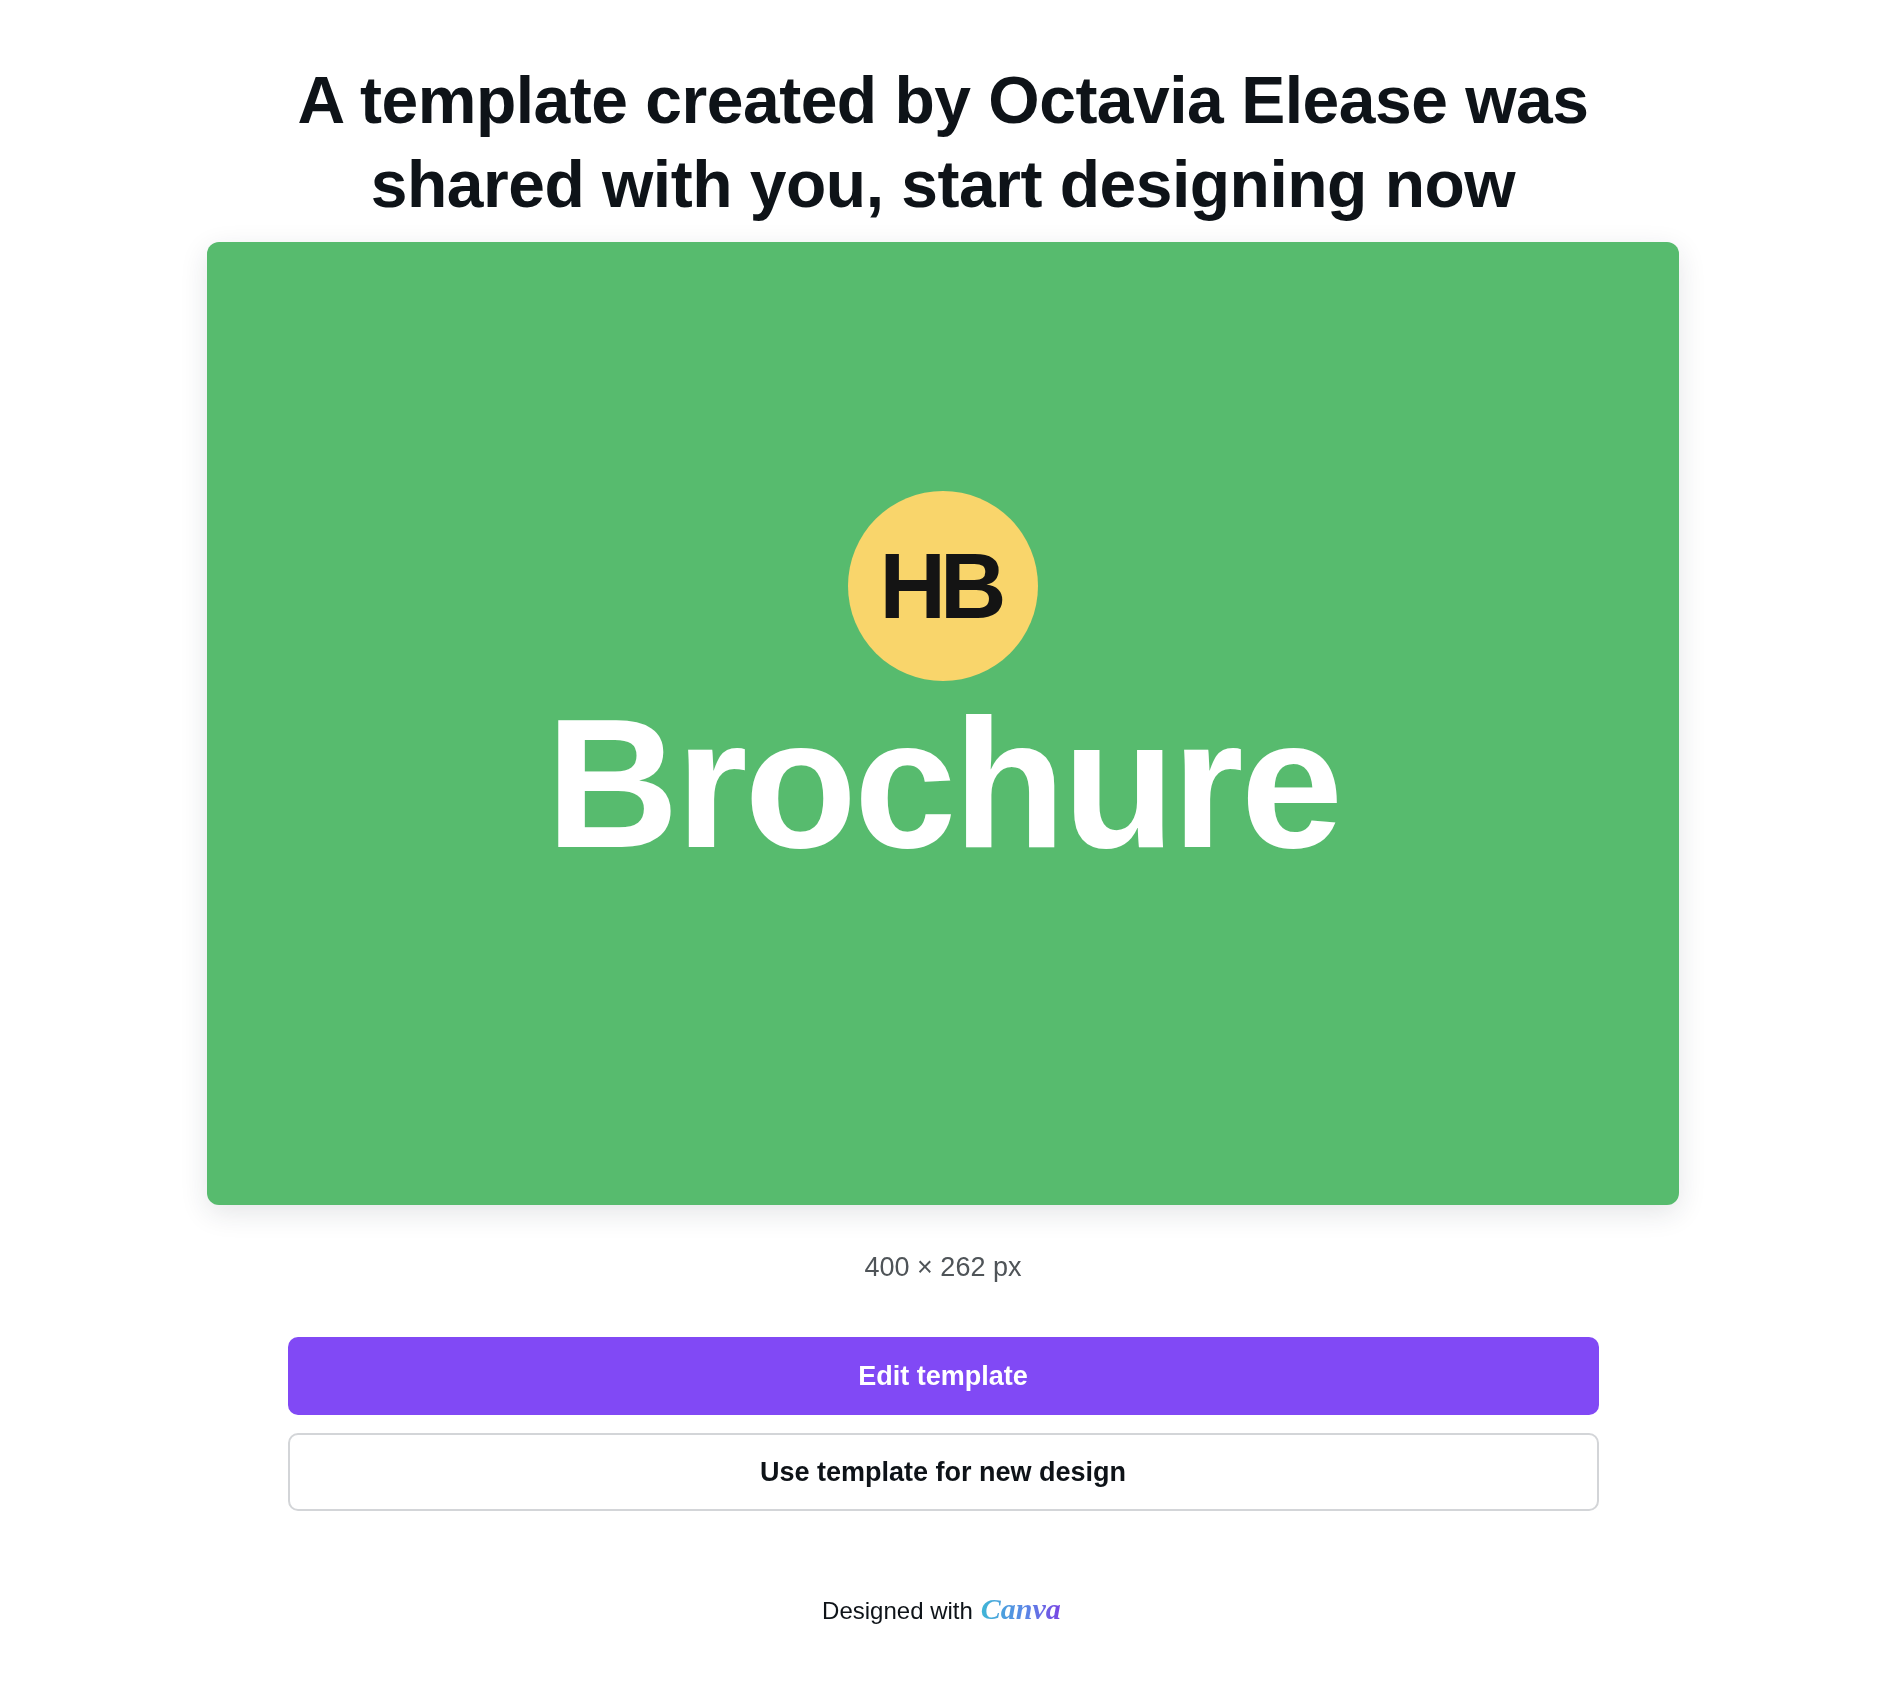  Describe the element at coordinates (943, 1267) in the screenshot. I see `dimensions-label: 400 × 262 px` at that location.